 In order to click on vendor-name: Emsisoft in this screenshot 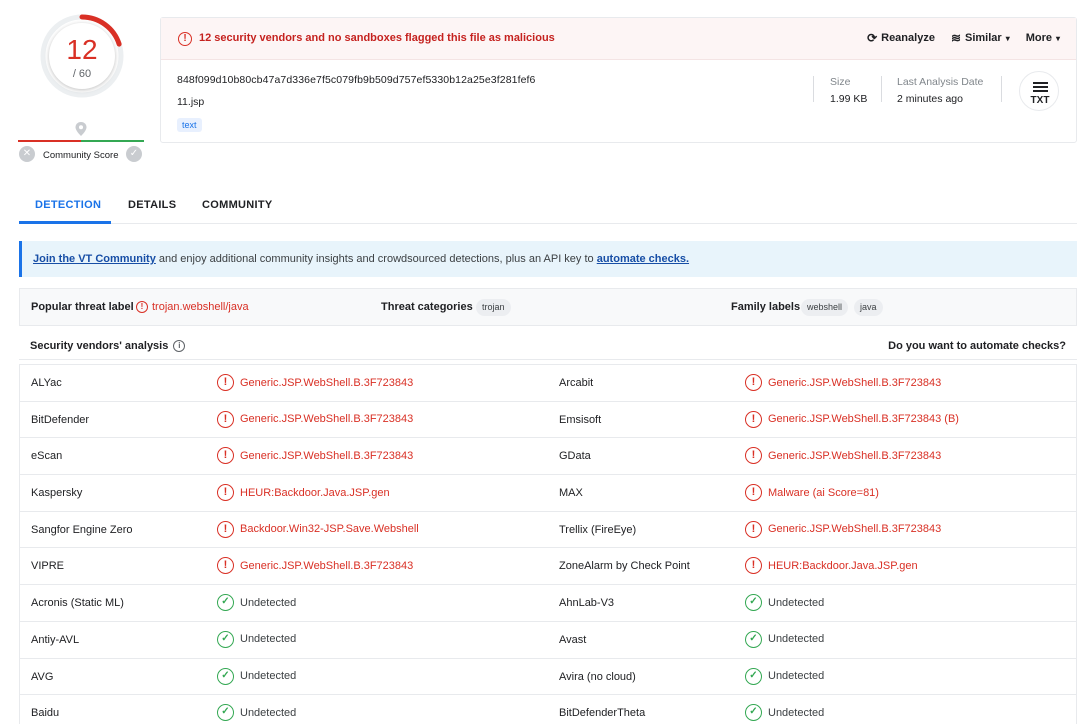, I will do `click(580, 419)`.